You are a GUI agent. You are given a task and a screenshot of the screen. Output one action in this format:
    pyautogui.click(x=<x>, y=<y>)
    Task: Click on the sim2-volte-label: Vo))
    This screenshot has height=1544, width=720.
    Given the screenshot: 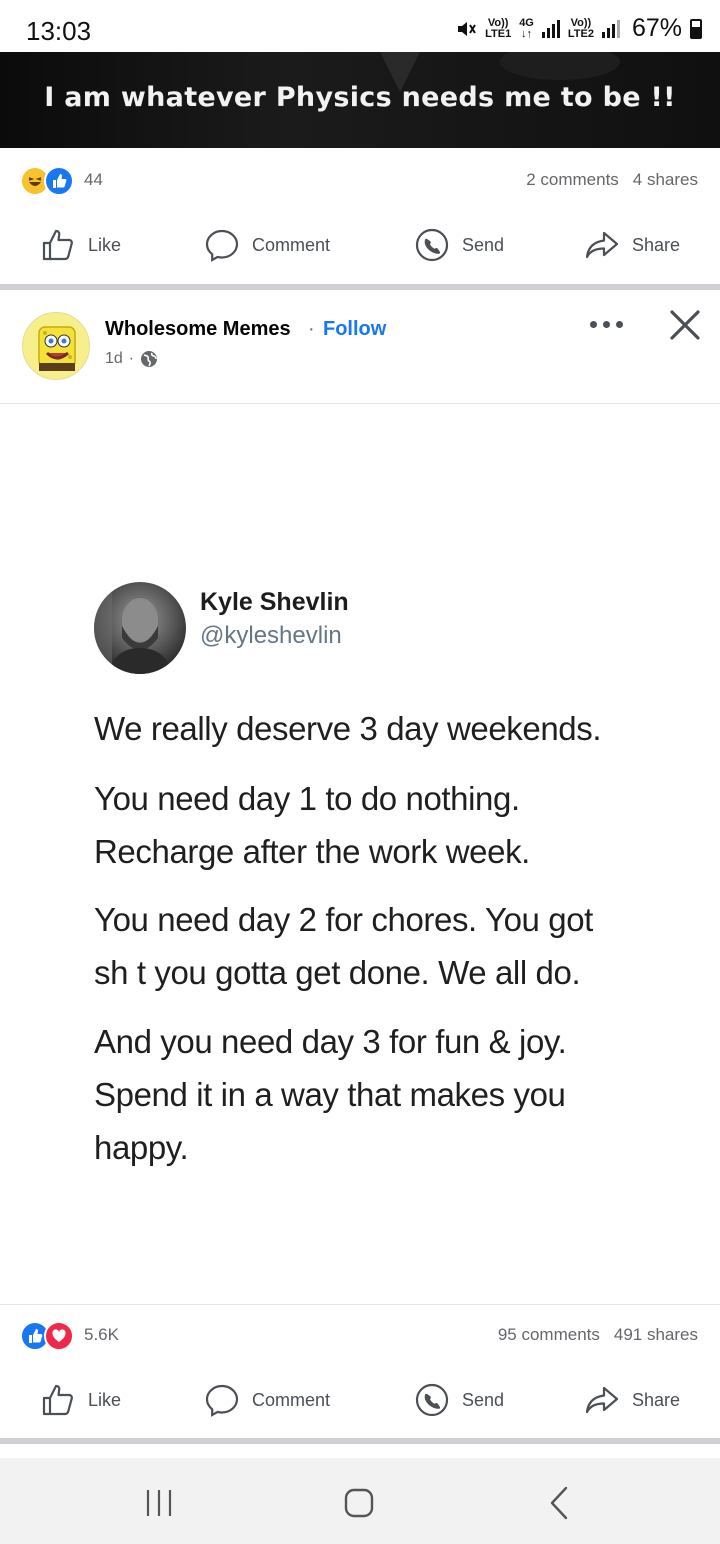 What is the action you would take?
    pyautogui.click(x=581, y=22)
    